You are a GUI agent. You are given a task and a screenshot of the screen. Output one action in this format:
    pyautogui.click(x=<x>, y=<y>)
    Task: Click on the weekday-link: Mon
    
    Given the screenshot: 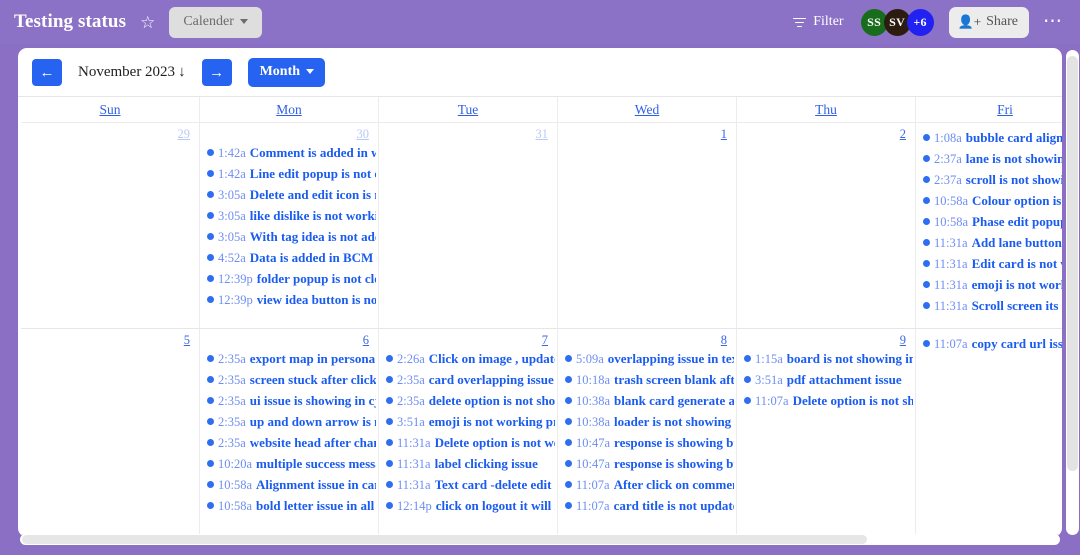 What is the action you would take?
    pyautogui.click(x=289, y=110)
    